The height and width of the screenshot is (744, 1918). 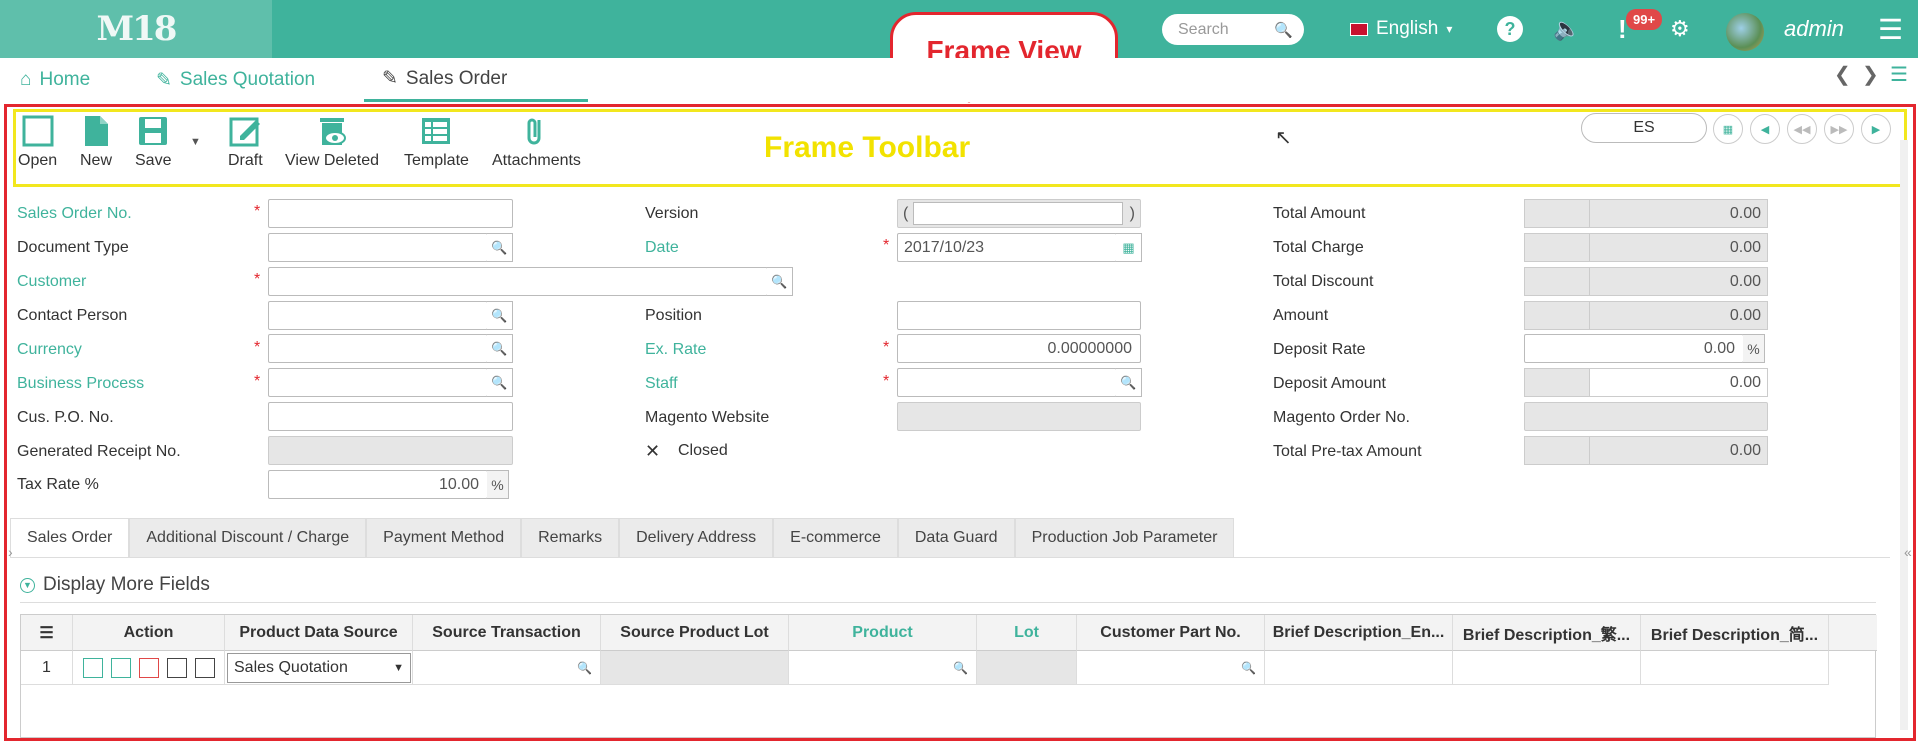 What do you see at coordinates (47, 633) in the screenshot?
I see `column-menu-icon: ☰` at bounding box center [47, 633].